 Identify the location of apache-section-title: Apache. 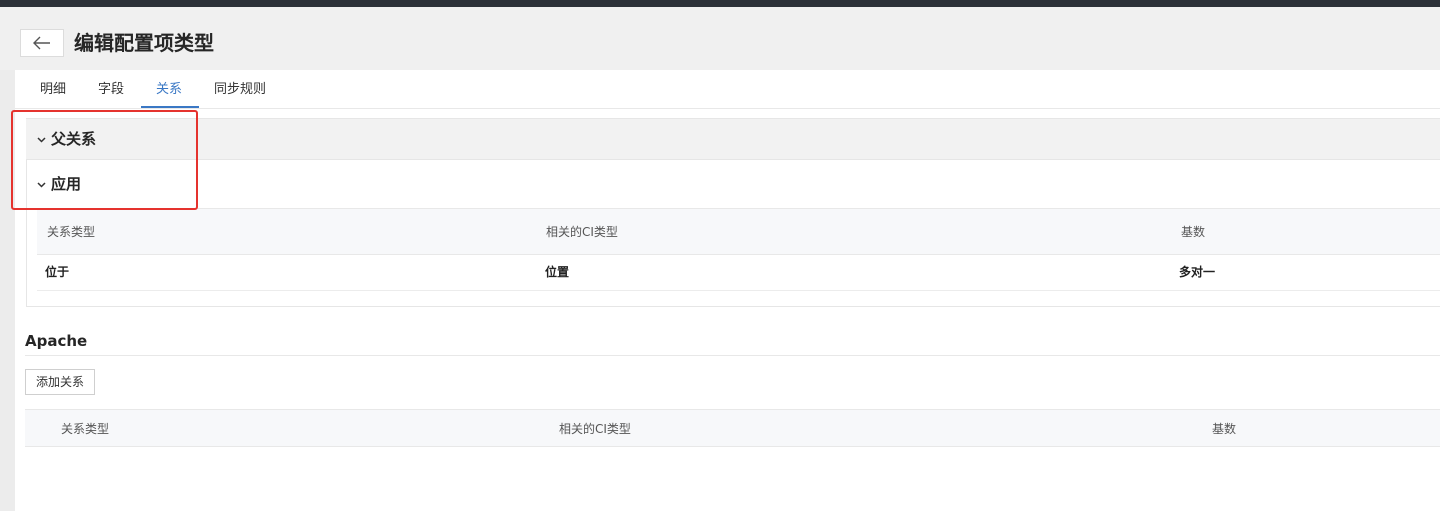
(56, 341).